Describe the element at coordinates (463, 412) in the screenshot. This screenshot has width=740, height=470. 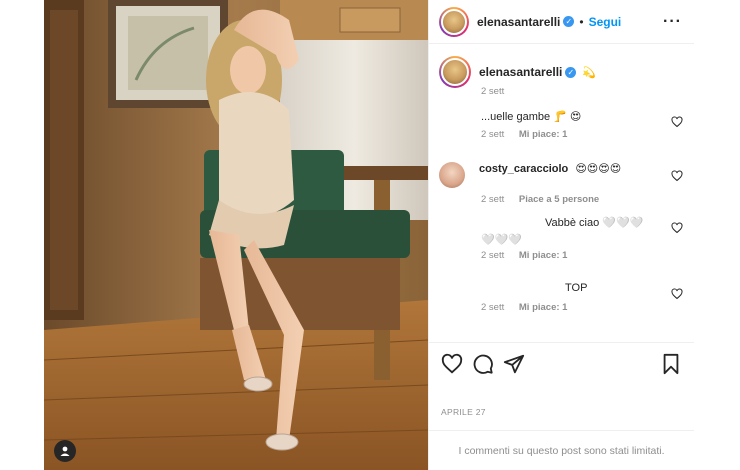
I see `post-date: APRILE 27` at that location.